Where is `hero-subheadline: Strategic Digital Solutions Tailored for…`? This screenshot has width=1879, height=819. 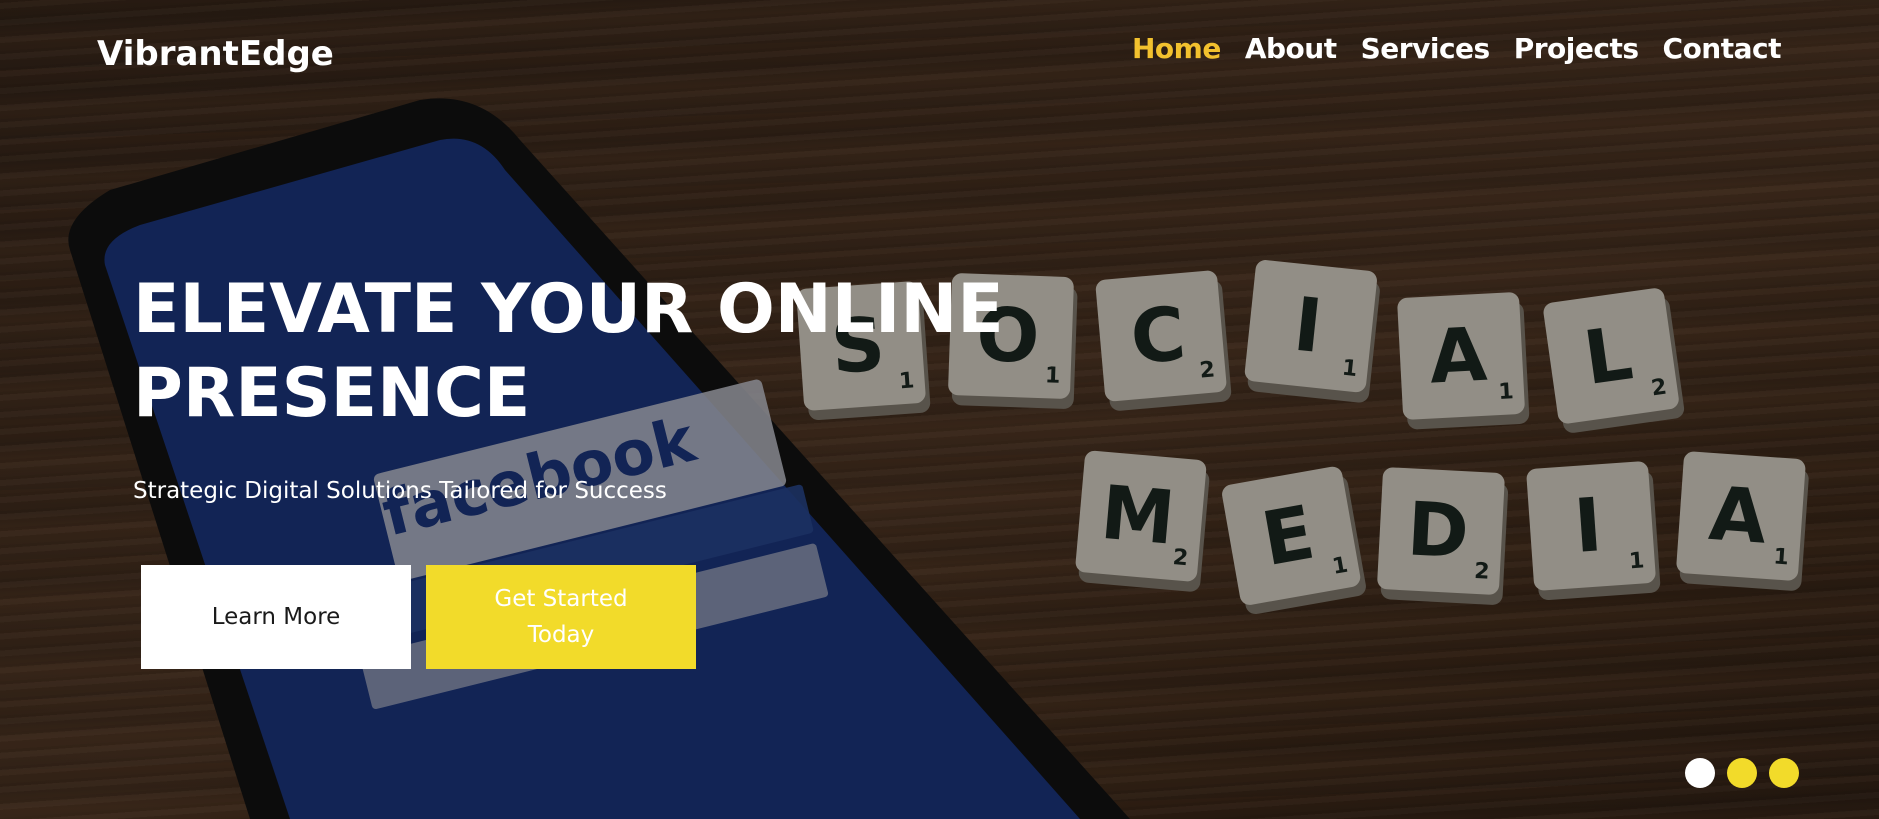
hero-subheadline: Strategic Digital Solutions Tailored for… is located at coordinates (400, 491).